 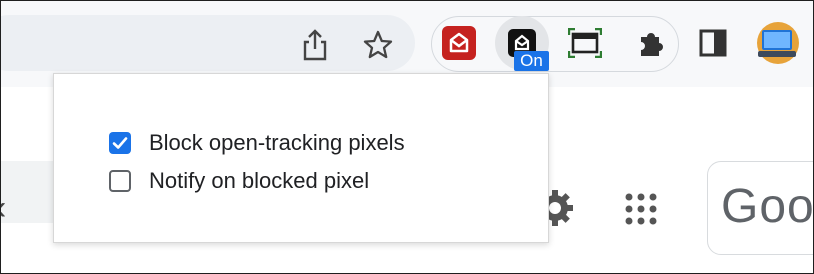 What do you see at coordinates (713, 43) in the screenshot?
I see `side-panel-icon` at bounding box center [713, 43].